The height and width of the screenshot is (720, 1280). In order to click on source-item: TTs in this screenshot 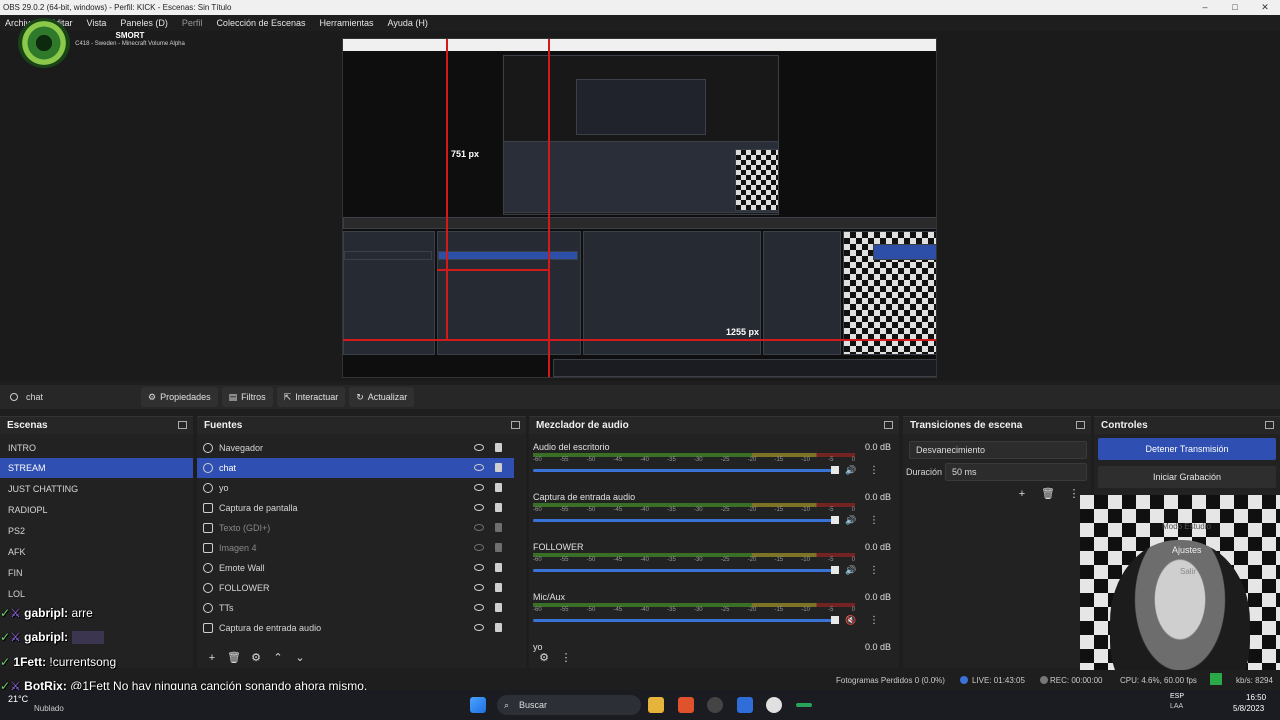, I will do `click(355, 608)`.